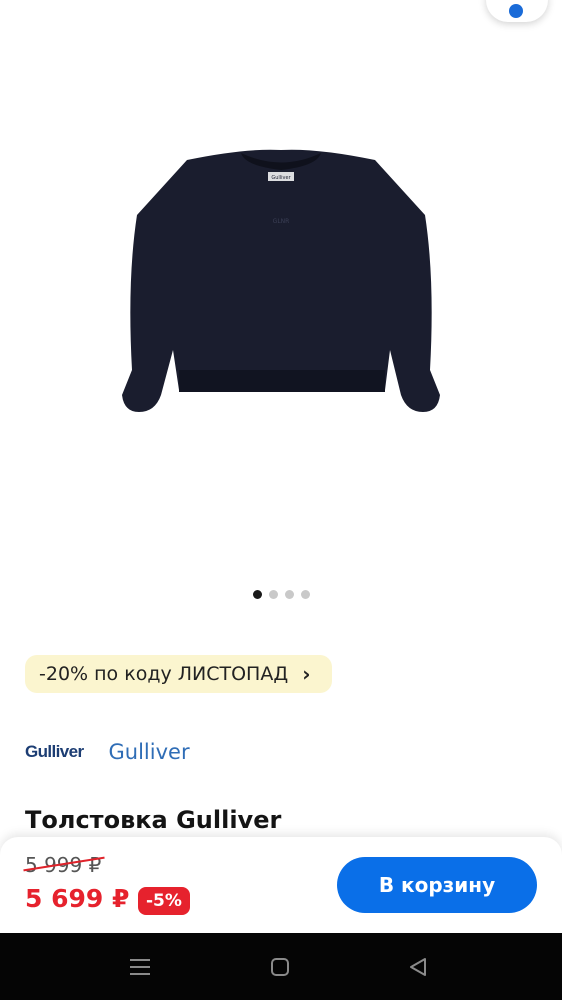 This screenshot has height=1000, width=562. What do you see at coordinates (64, 865) in the screenshot?
I see `old-price: 5 999 ₽` at bounding box center [64, 865].